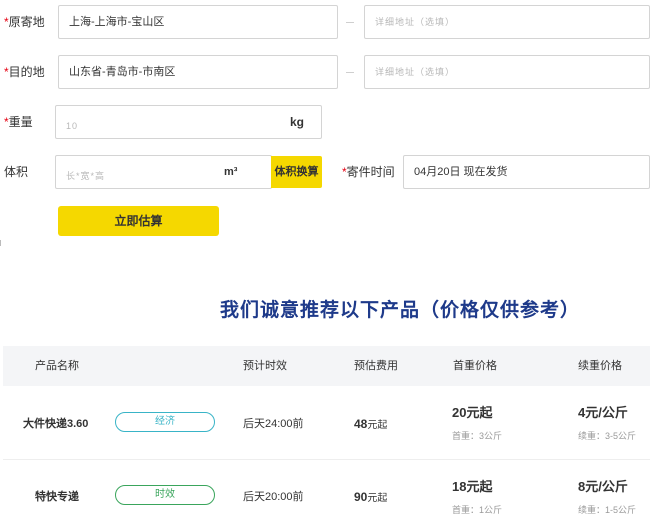 Image resolution: width=650 pixels, height=518 pixels. What do you see at coordinates (296, 172) in the screenshot?
I see `volume-convert-button: 体积换算` at bounding box center [296, 172].